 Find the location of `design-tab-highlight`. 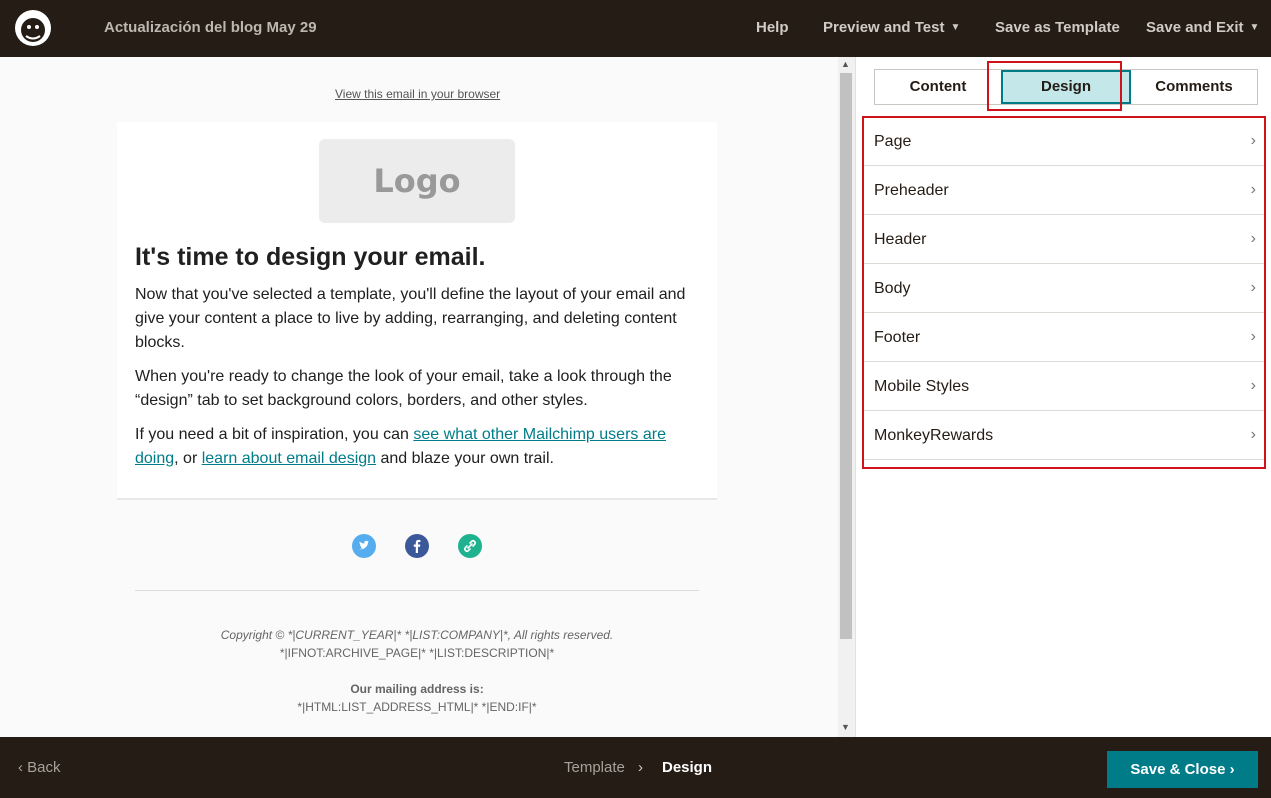

design-tab-highlight is located at coordinates (1054, 86).